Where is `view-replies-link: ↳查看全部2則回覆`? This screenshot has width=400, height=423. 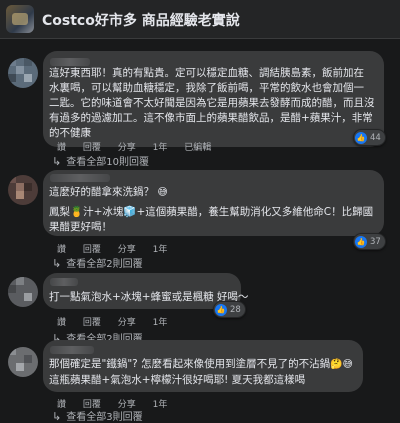
view-replies-link: ↳查看全部2則回覆 is located at coordinates (97, 262).